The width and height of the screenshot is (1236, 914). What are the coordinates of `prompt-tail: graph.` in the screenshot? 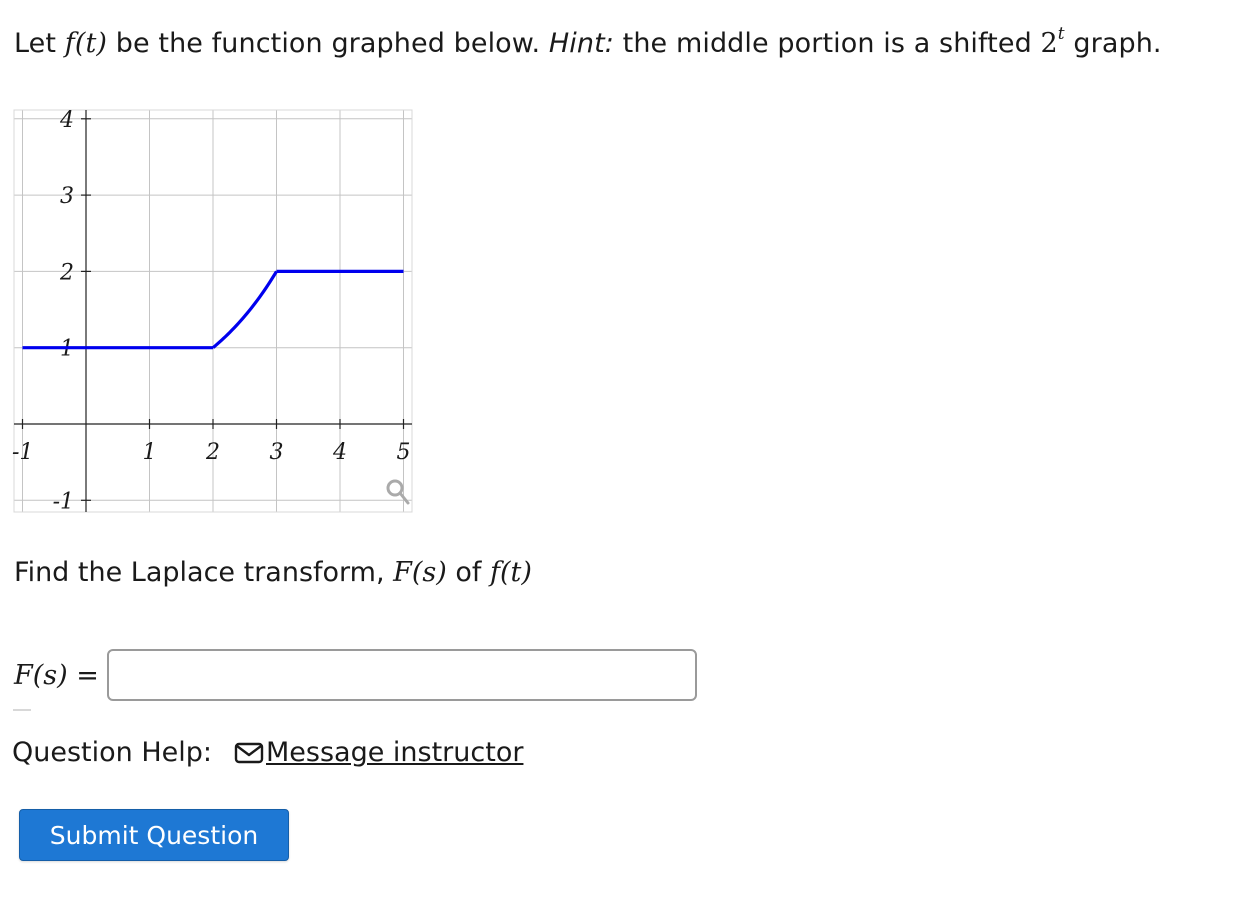 It's located at (1113, 43).